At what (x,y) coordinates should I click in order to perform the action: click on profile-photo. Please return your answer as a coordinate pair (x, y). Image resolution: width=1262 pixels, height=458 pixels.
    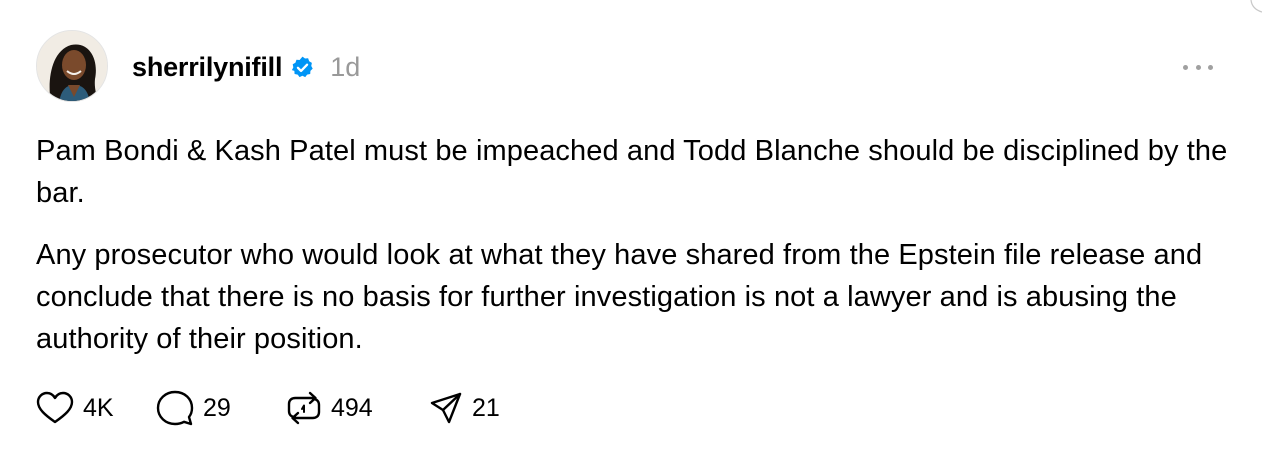
    Looking at the image, I should click on (72, 66).